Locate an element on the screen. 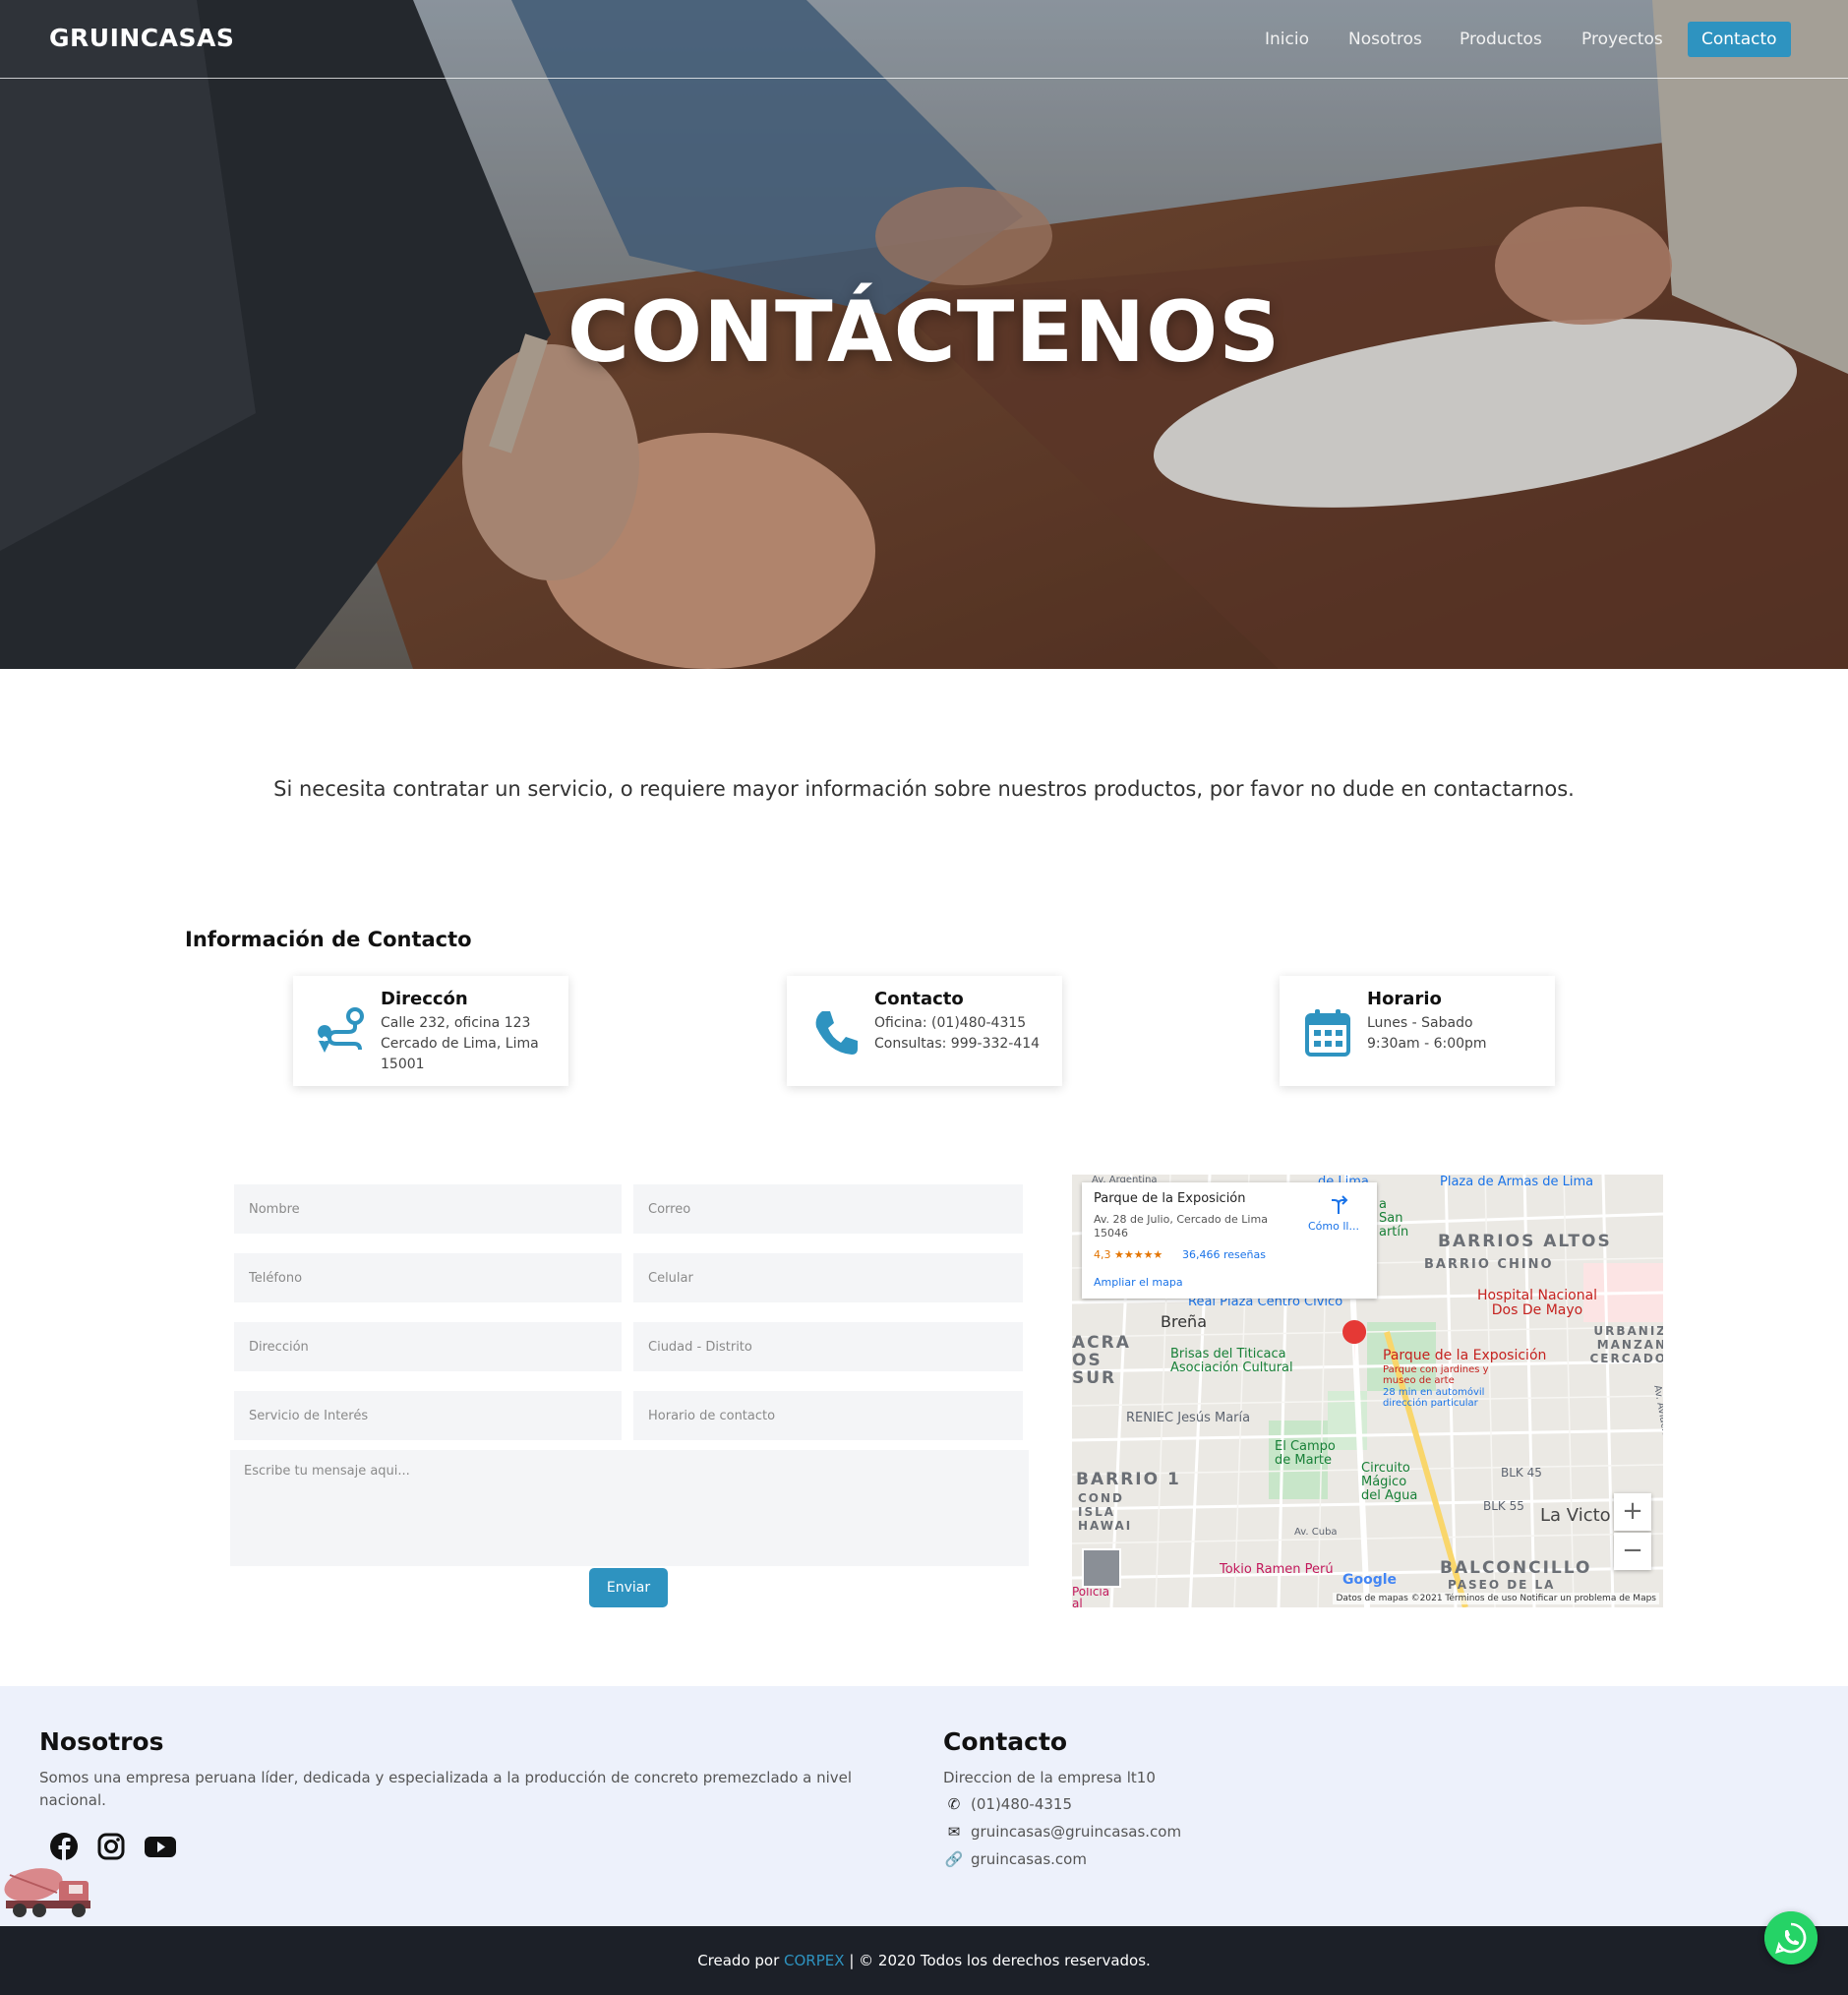 Image resolution: width=1848 pixels, height=1995 pixels. footer-email-row: ✉ gruincasas@gruincasas.com is located at coordinates (1062, 1832).